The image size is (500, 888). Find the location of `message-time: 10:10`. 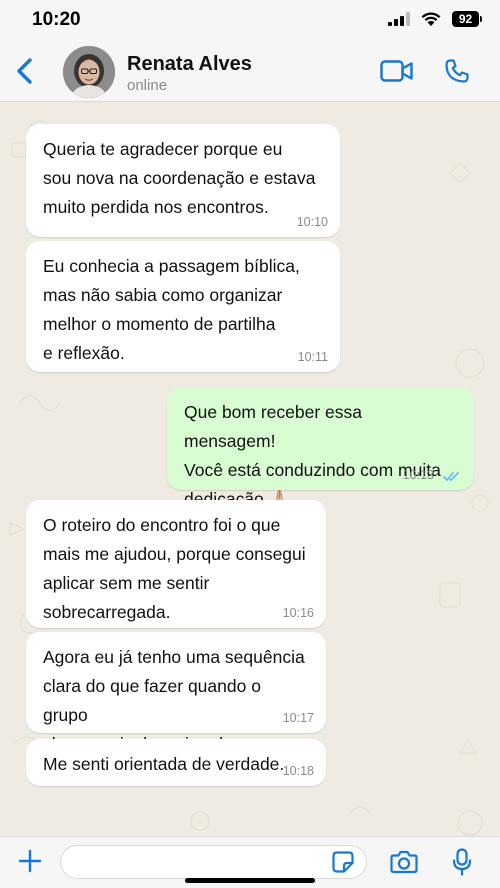

message-time: 10:10 is located at coordinates (312, 222).